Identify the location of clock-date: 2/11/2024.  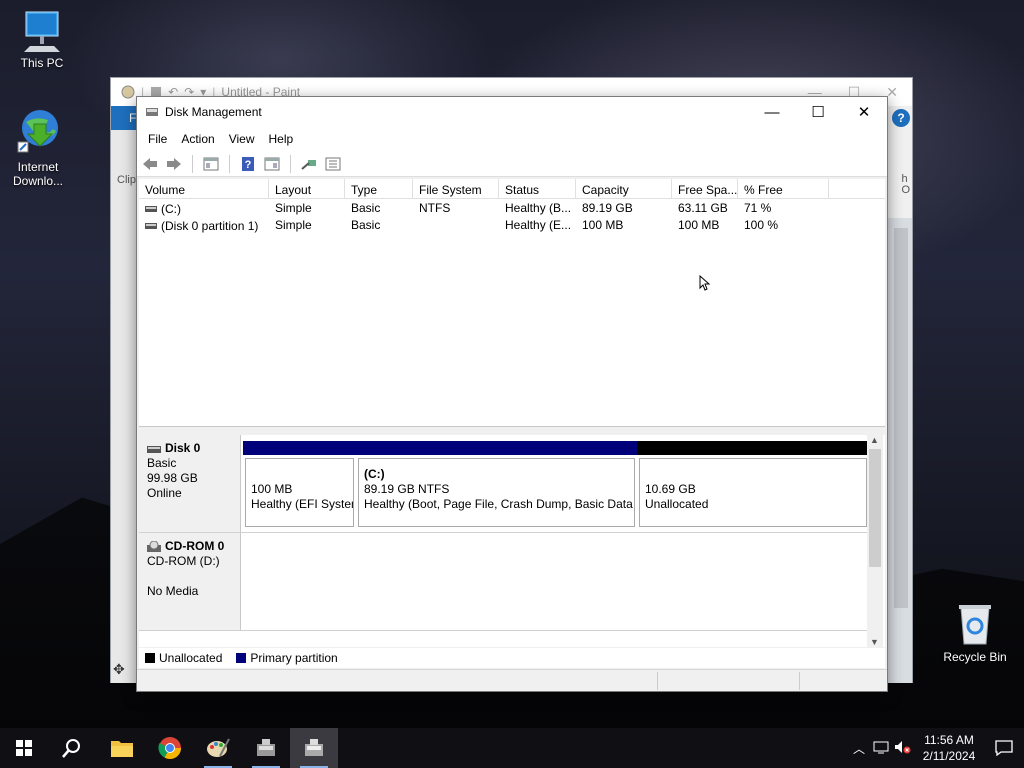
(949, 756).